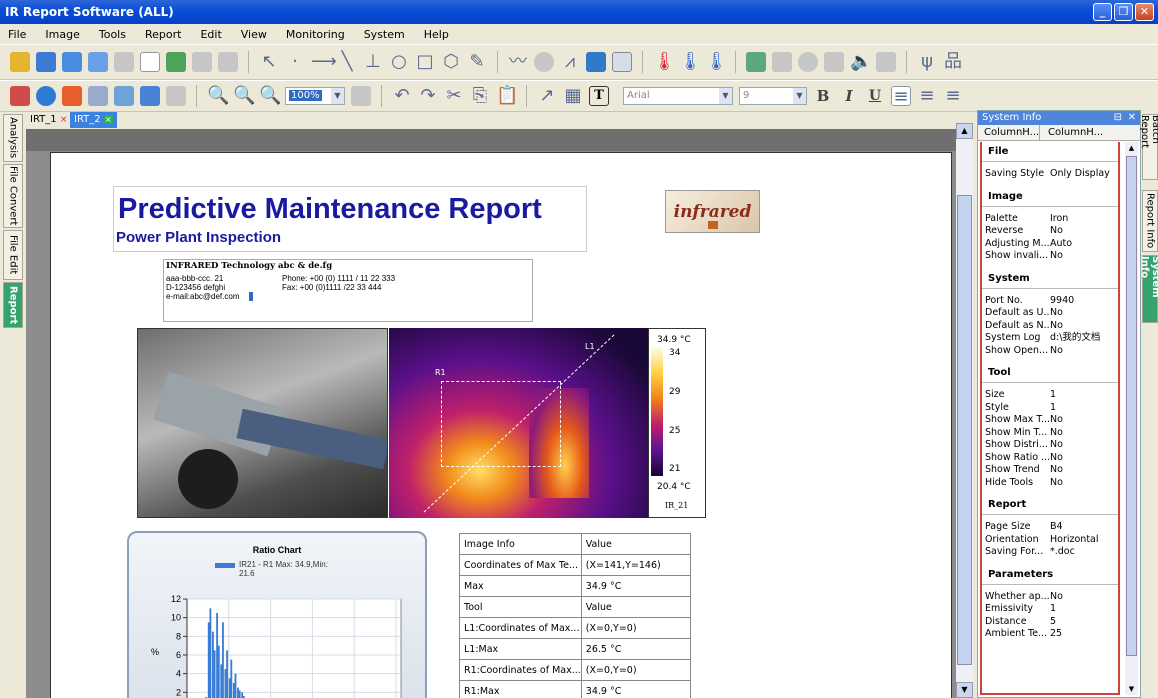 The height and width of the screenshot is (698, 1158). I want to click on paste-icon: 📋, so click(507, 96).